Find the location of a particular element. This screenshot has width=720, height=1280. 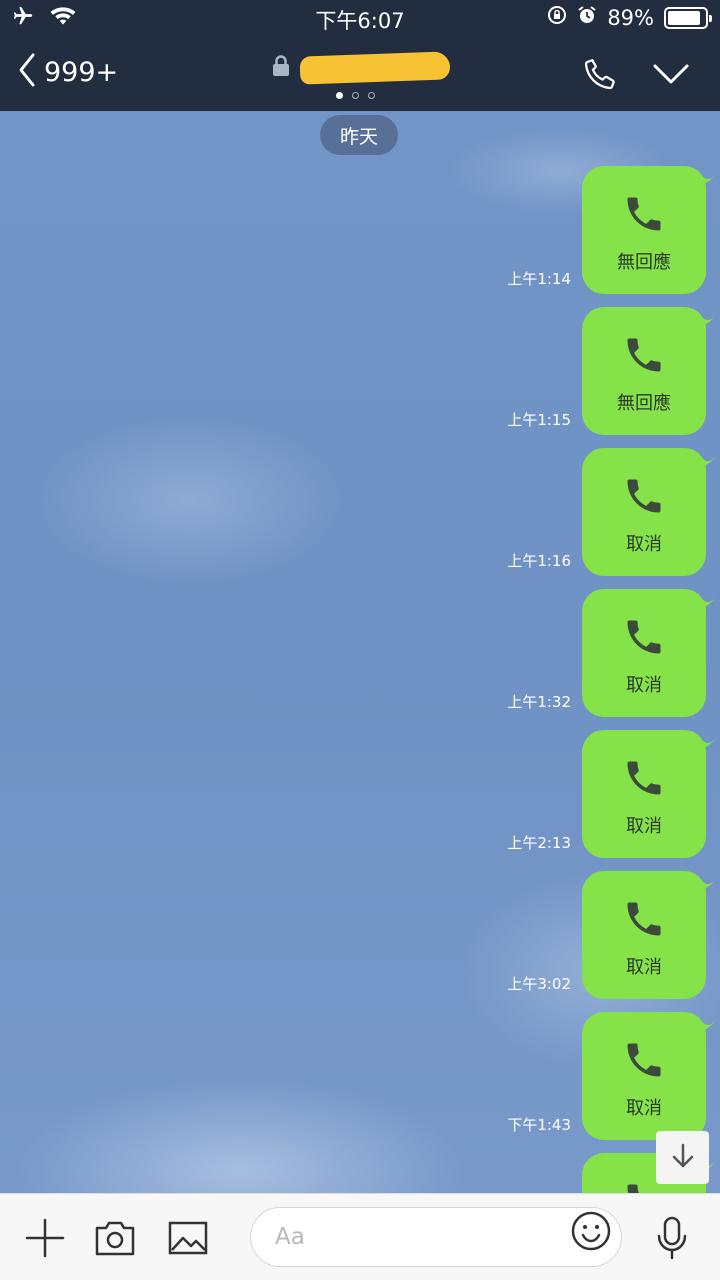

message-timestamp: 上午1:14 is located at coordinates (539, 279).